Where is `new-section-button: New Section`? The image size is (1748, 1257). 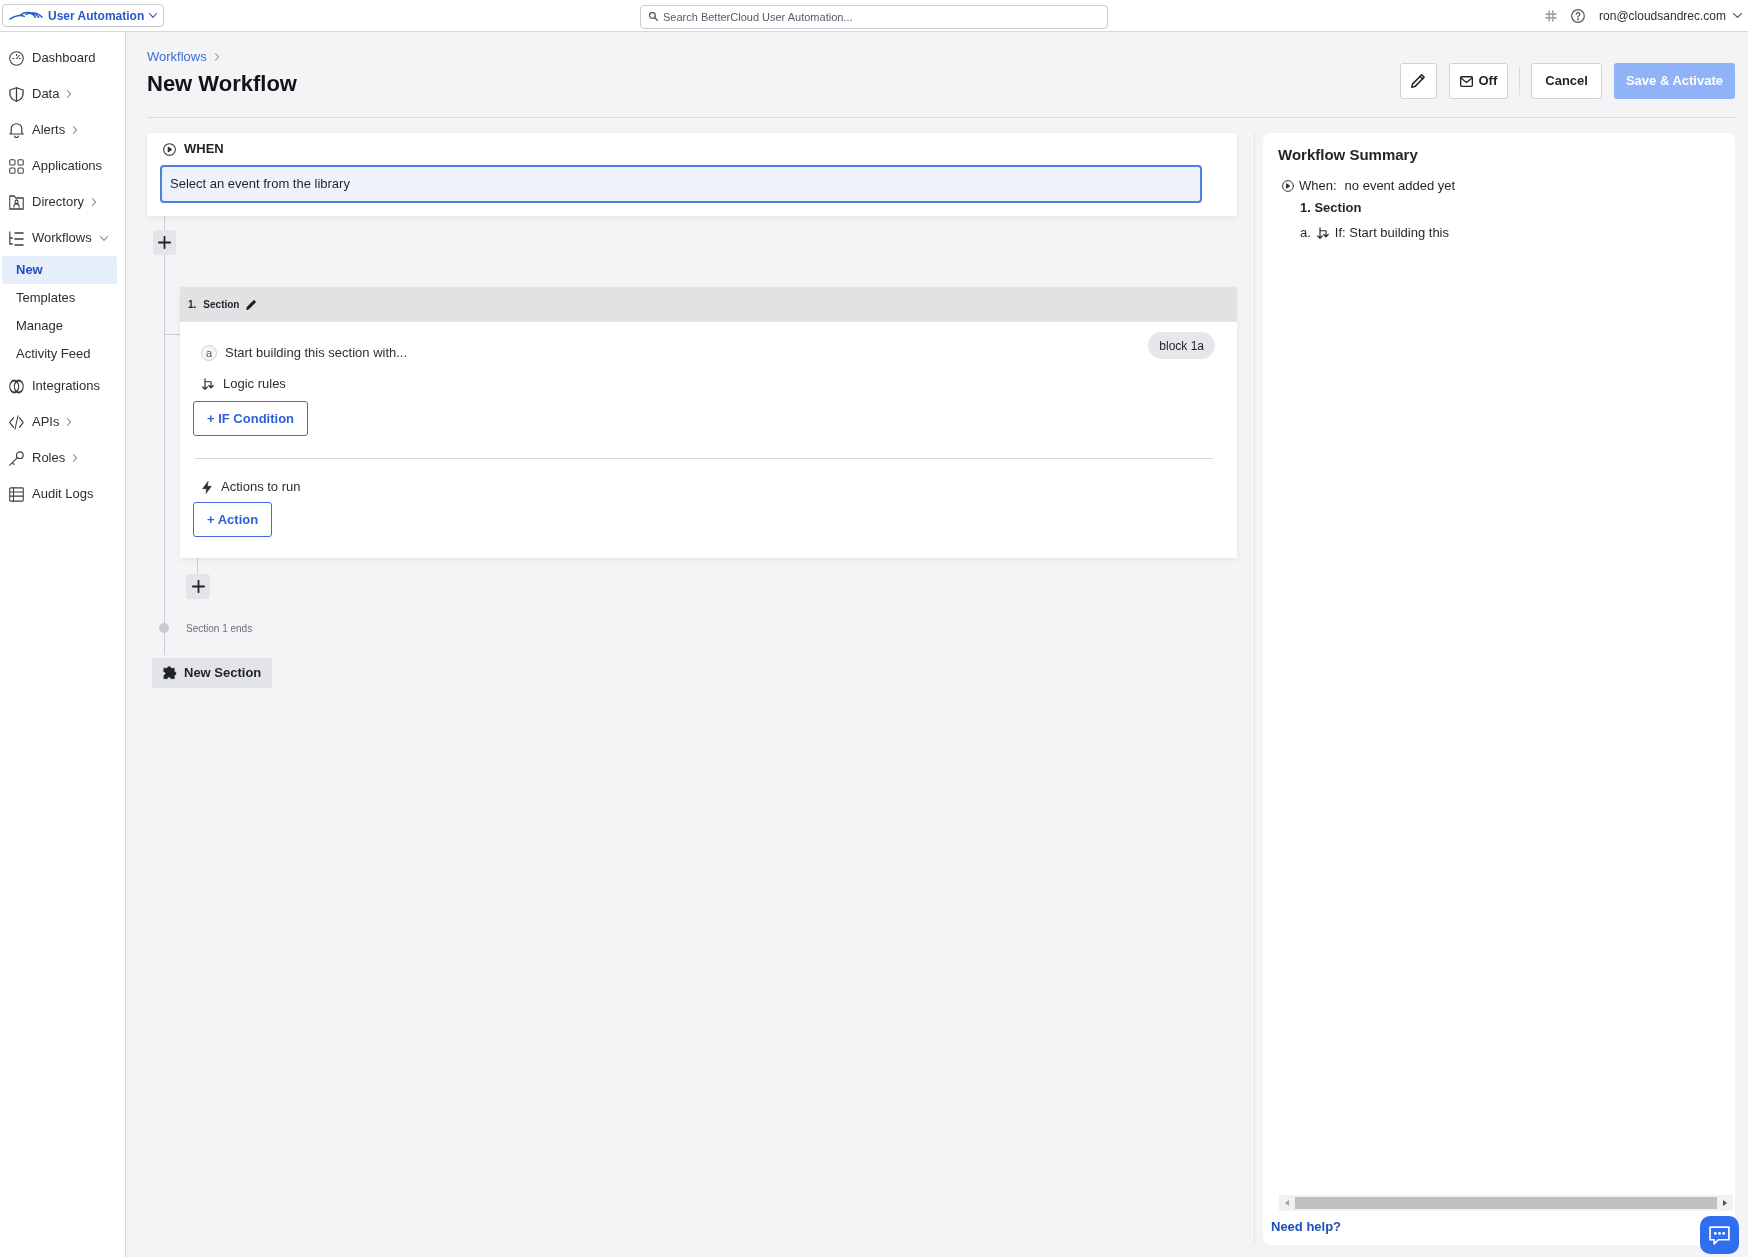
new-section-button: New Section is located at coordinates (212, 673).